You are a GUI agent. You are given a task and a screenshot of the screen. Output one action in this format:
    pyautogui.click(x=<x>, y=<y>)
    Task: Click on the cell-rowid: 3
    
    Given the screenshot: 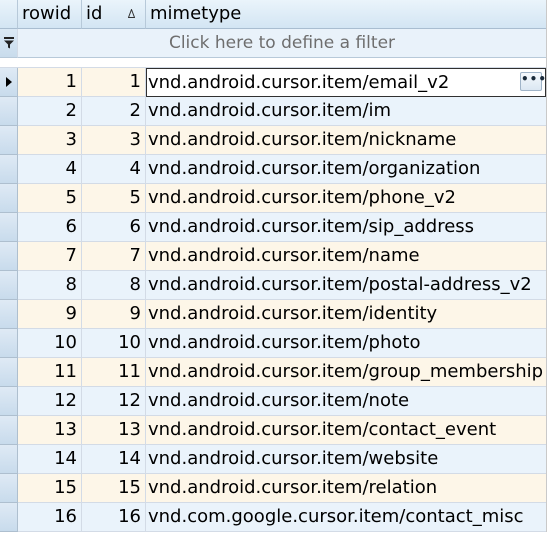 What is the action you would take?
    pyautogui.click(x=50, y=140)
    